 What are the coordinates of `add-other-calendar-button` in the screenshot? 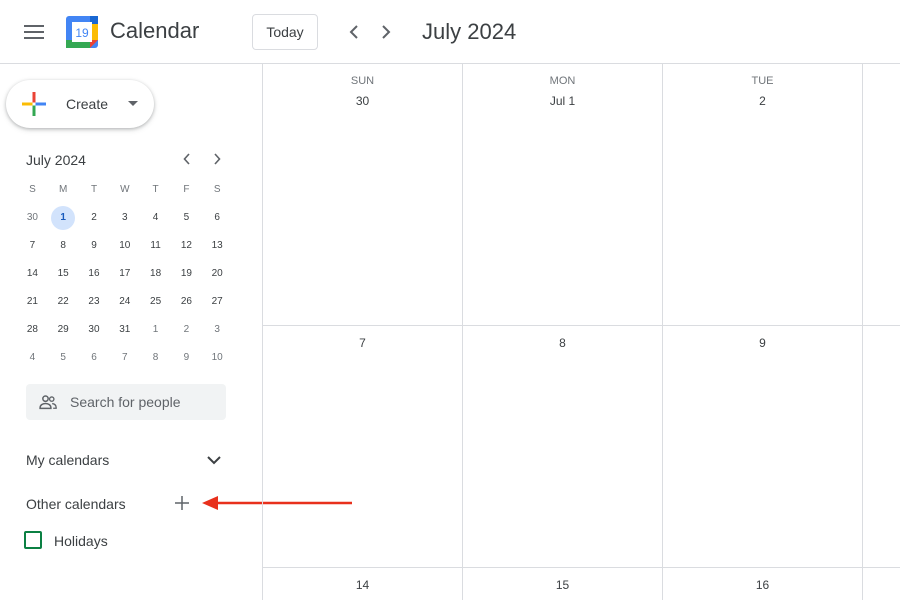 It's located at (182, 503).